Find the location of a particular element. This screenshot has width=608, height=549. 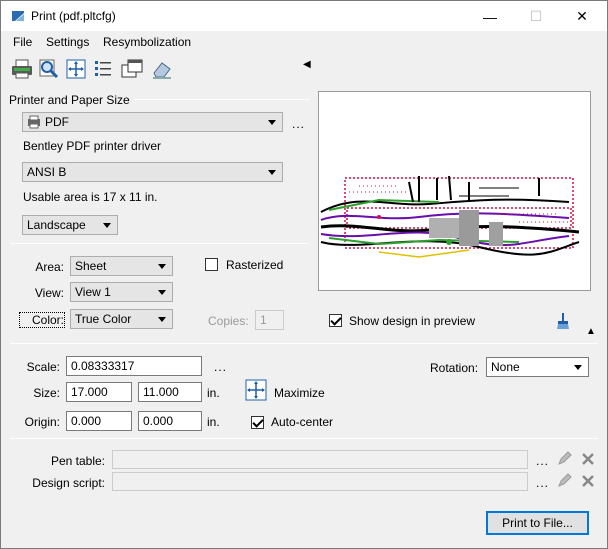

design-script-edit-icon is located at coordinates (564, 481).